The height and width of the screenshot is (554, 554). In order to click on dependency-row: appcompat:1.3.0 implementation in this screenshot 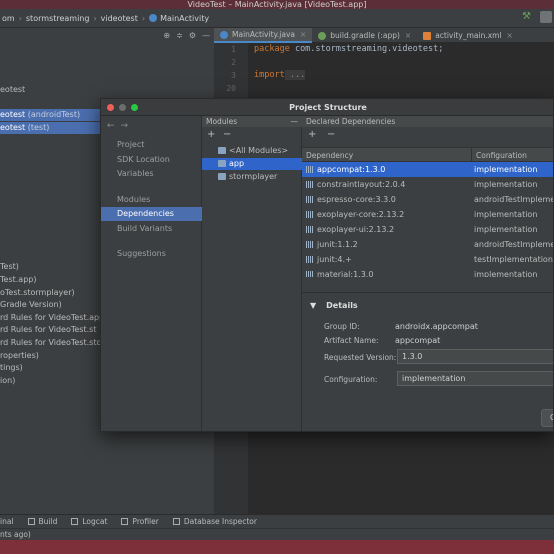, I will do `click(427, 169)`.